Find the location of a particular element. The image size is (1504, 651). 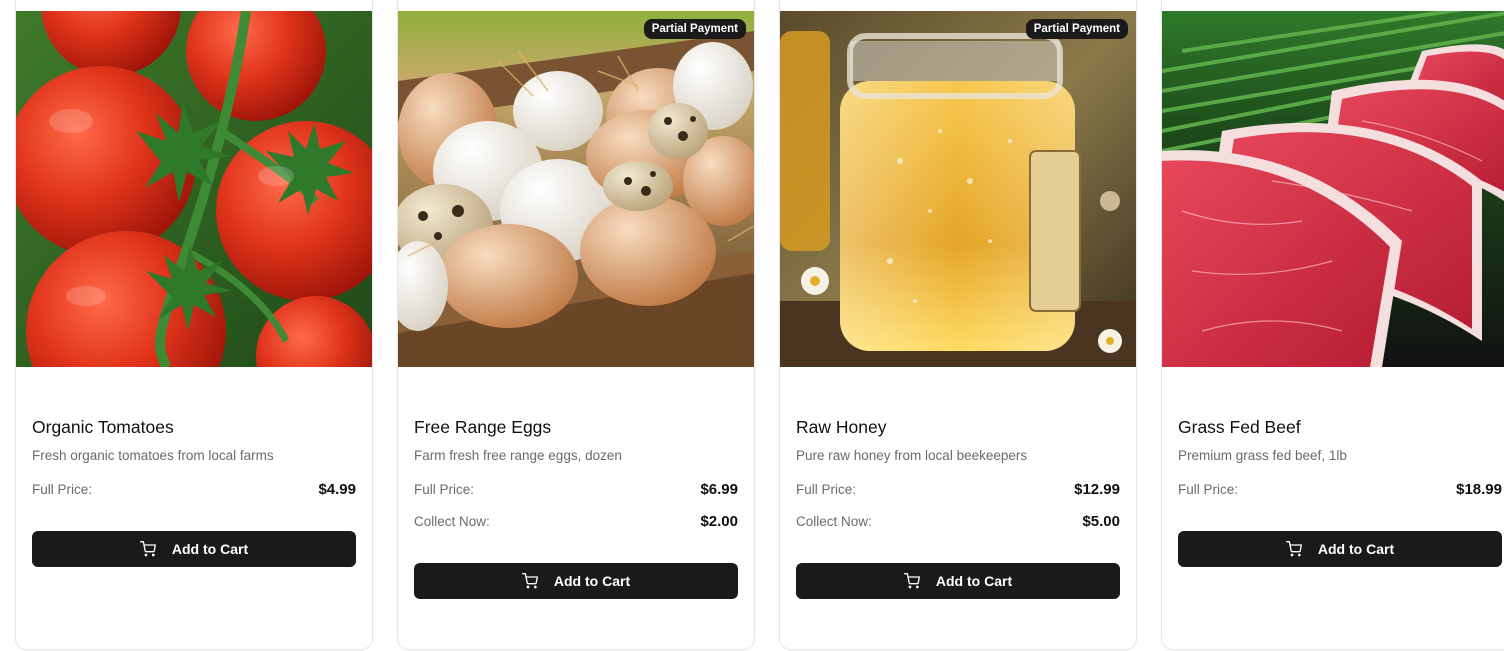

eggs-image is located at coordinates (576, 189).